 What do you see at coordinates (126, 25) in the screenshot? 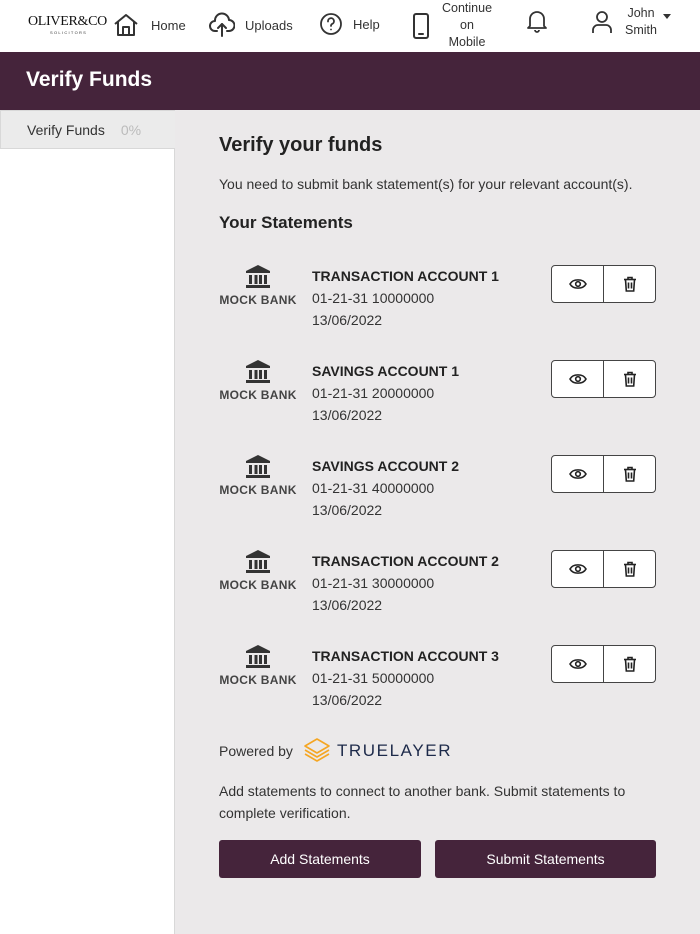
I see `home-icon` at bounding box center [126, 25].